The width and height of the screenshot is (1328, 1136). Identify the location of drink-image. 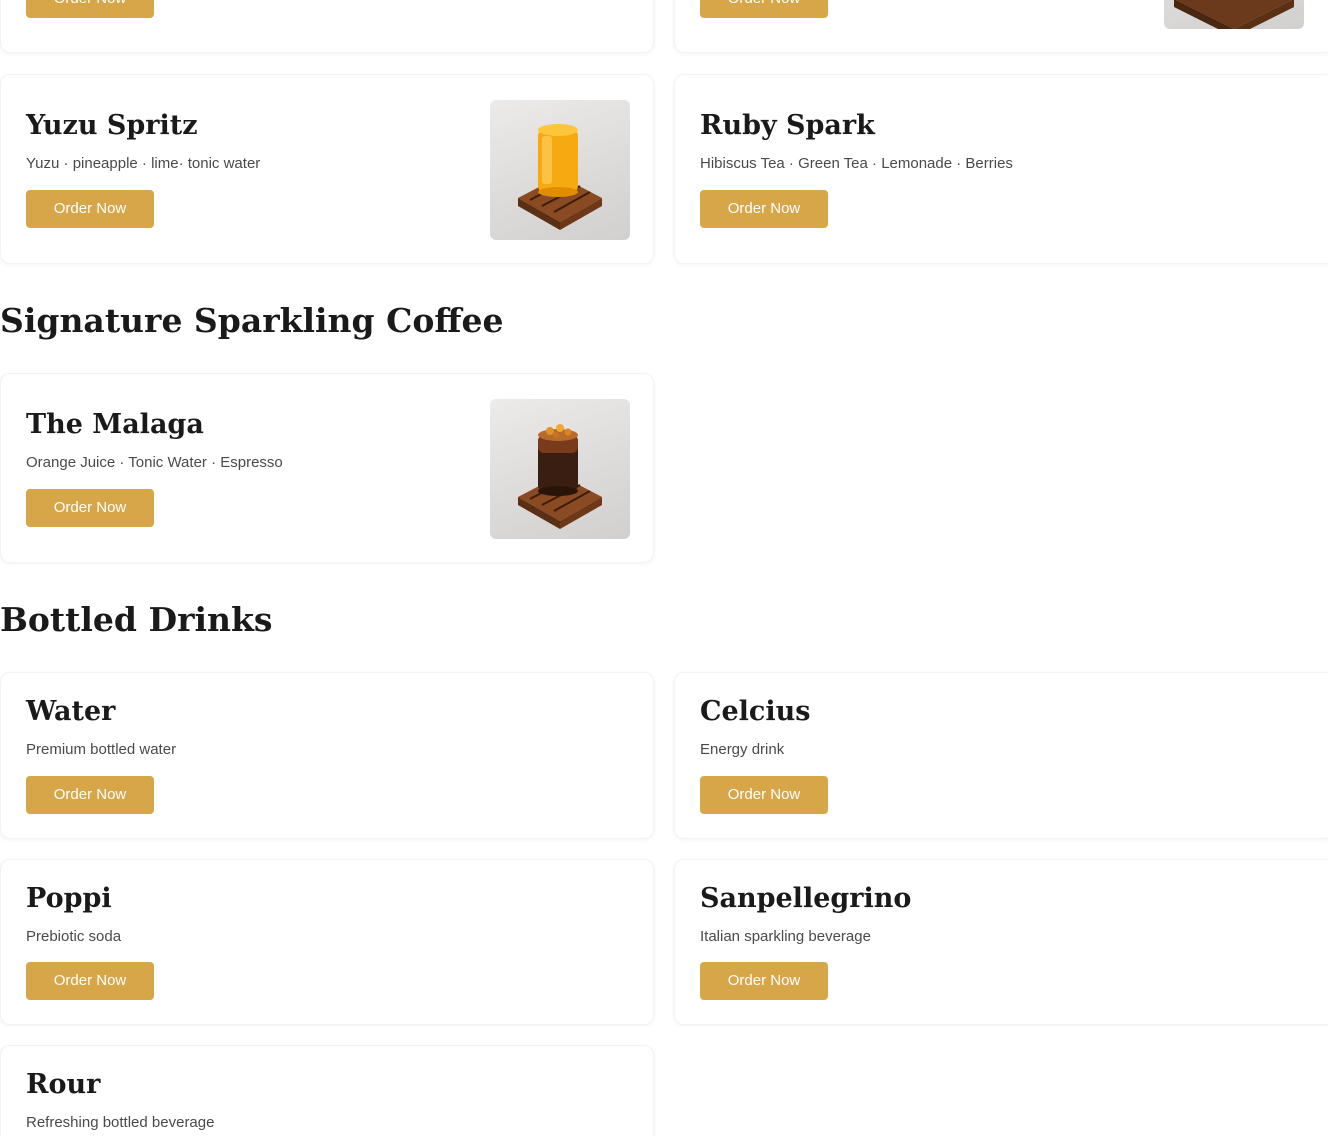
(1234, 14).